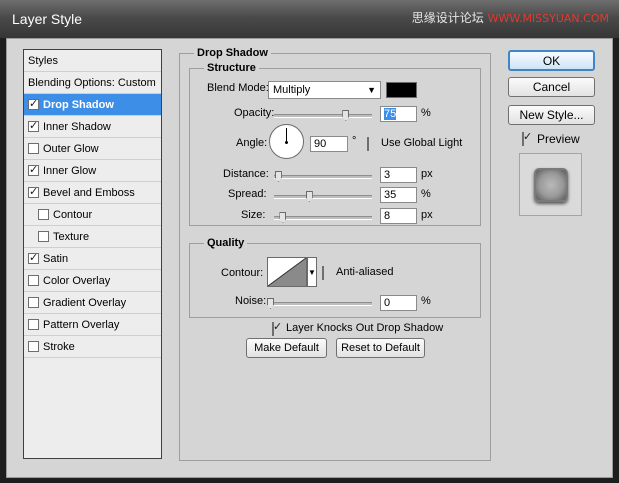 The image size is (619, 483). Describe the element at coordinates (77, 126) in the screenshot. I see `style-item-label: Inner Shadow` at that location.